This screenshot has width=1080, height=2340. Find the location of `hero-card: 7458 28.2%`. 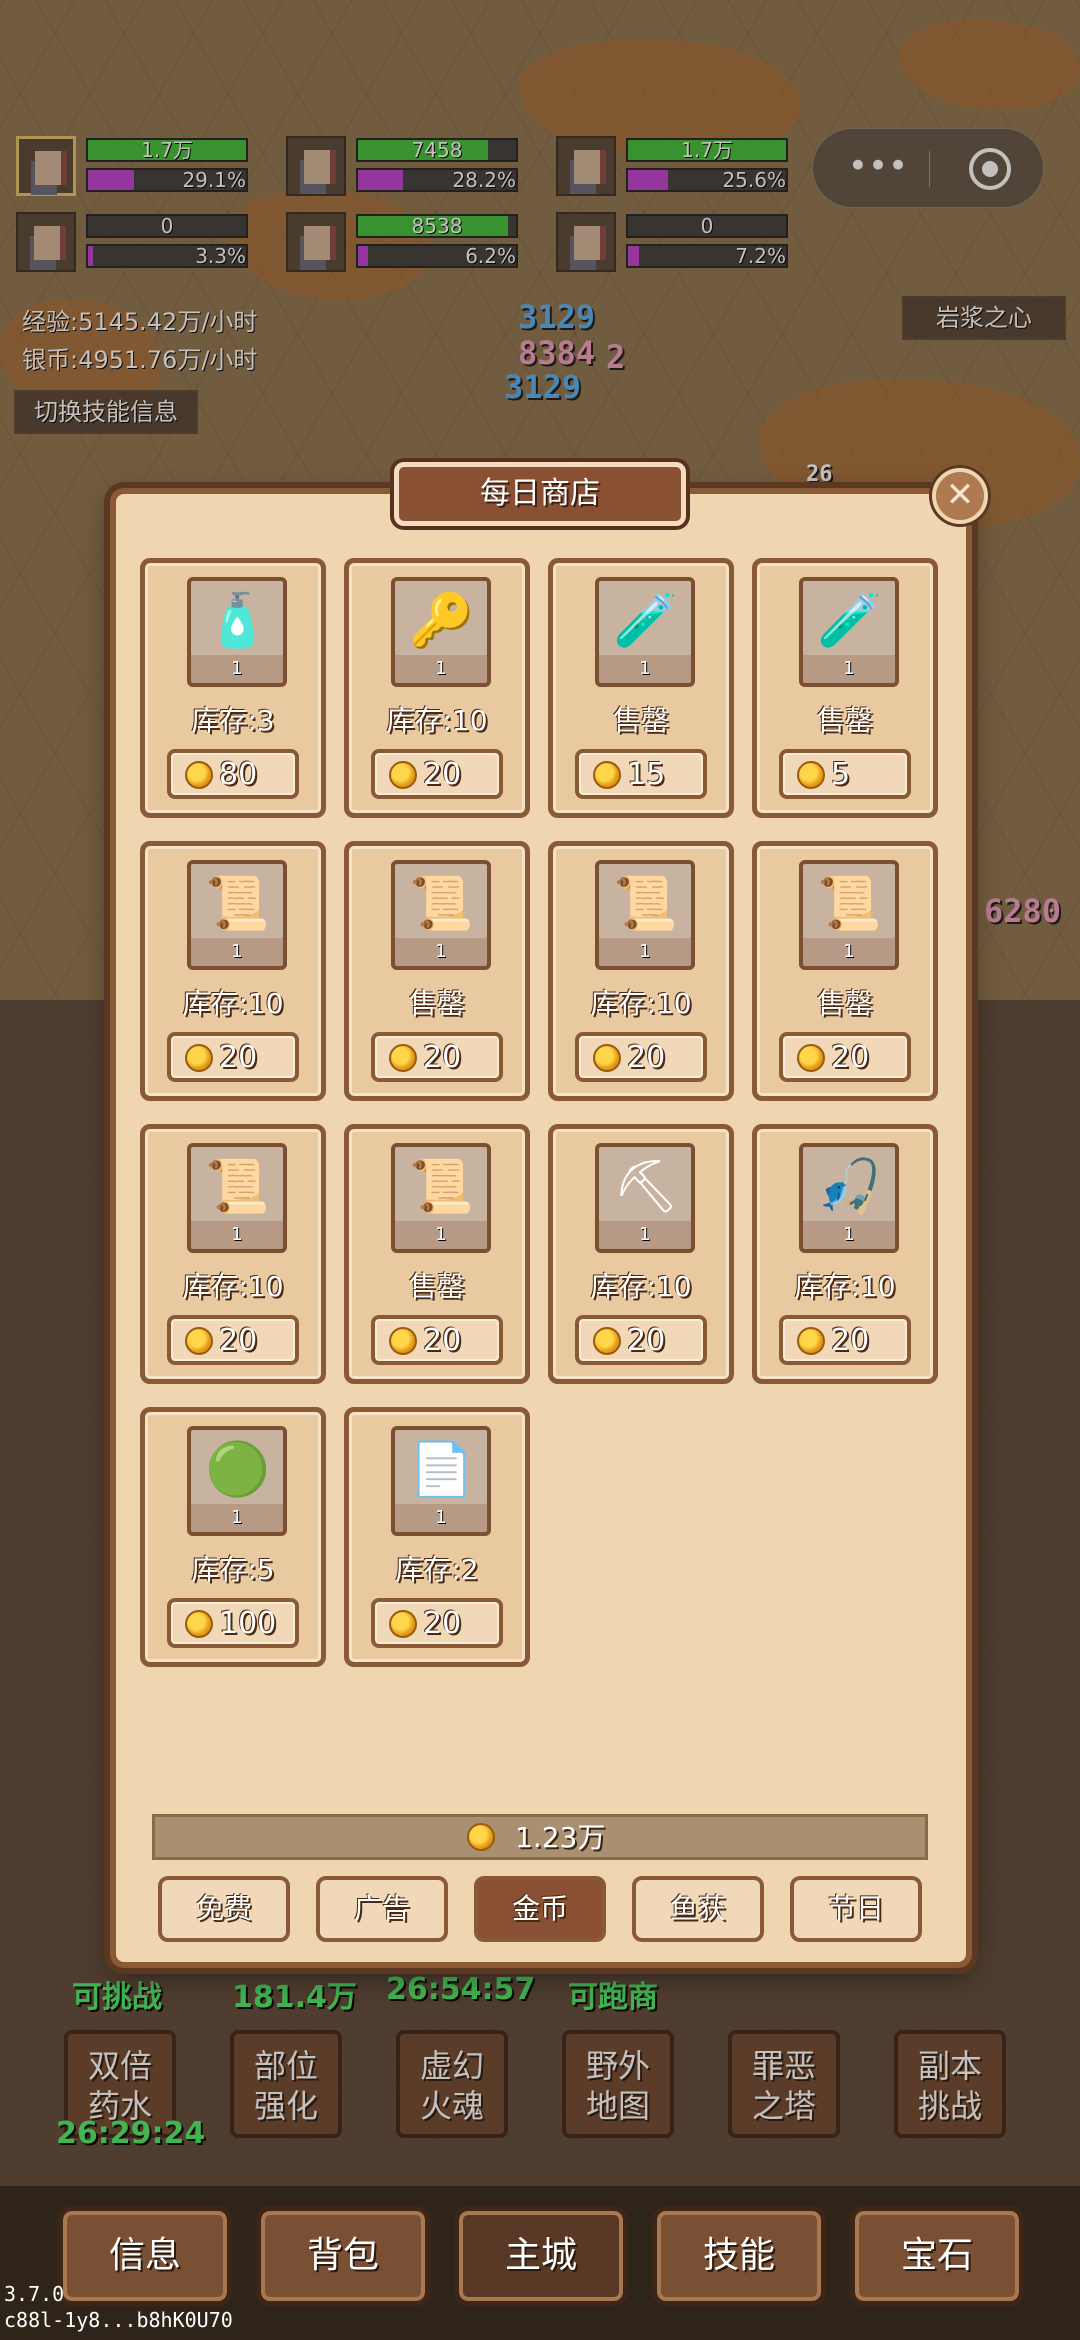

hero-card: 7458 28.2% is located at coordinates (406, 166).